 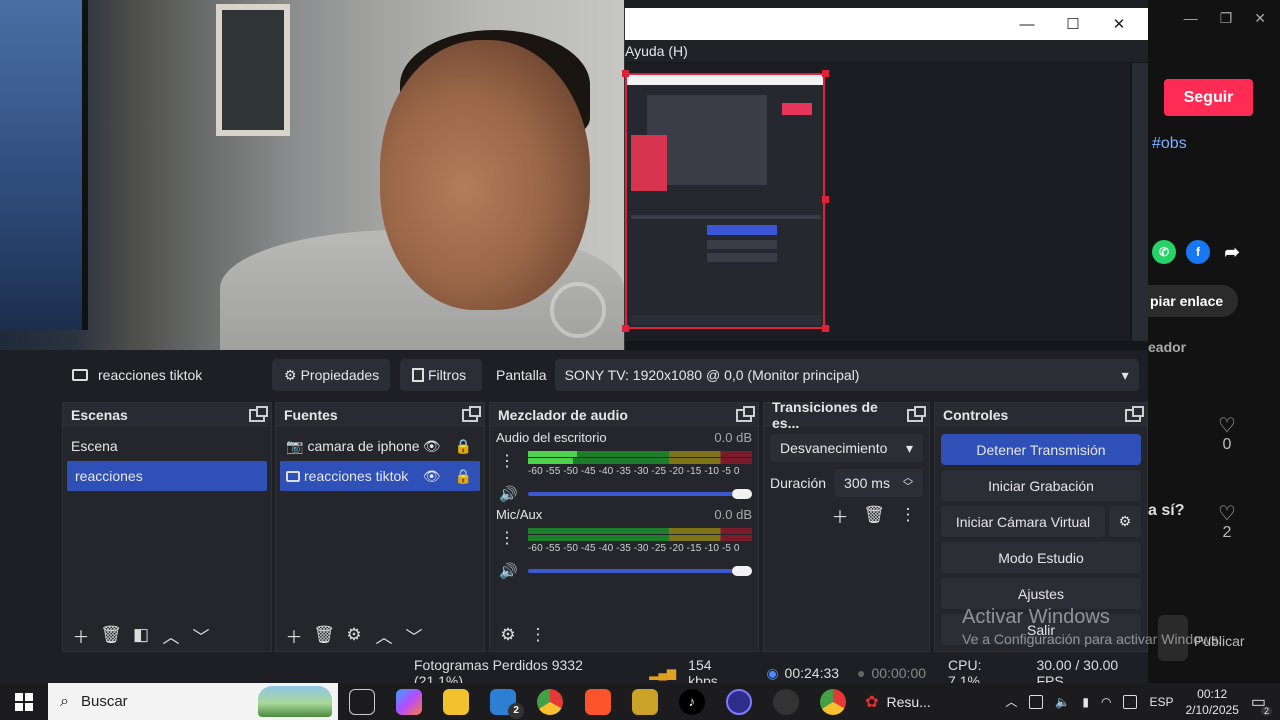 What do you see at coordinates (644, 701) in the screenshot?
I see `calculator-app-icon` at bounding box center [644, 701].